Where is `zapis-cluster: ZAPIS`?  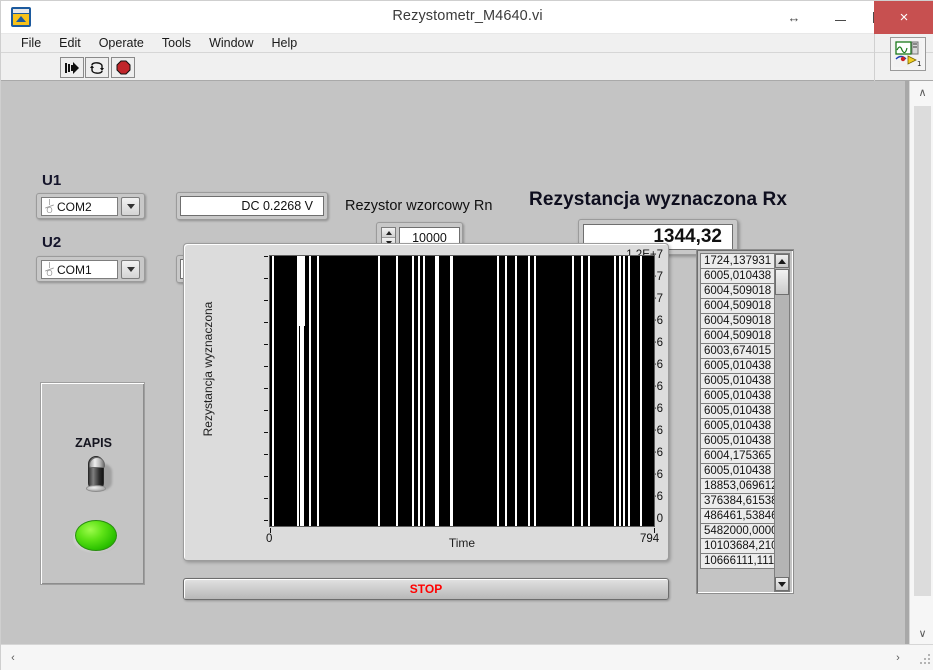
zapis-cluster: ZAPIS is located at coordinates (92, 483).